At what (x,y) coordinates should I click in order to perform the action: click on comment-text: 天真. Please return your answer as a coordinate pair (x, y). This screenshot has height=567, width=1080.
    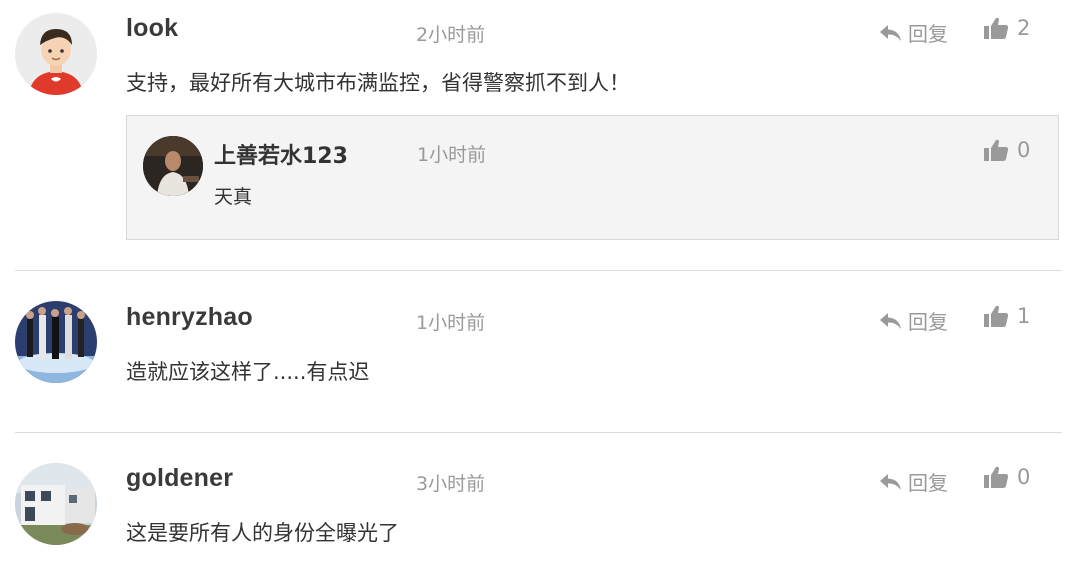
    Looking at the image, I should click on (233, 197).